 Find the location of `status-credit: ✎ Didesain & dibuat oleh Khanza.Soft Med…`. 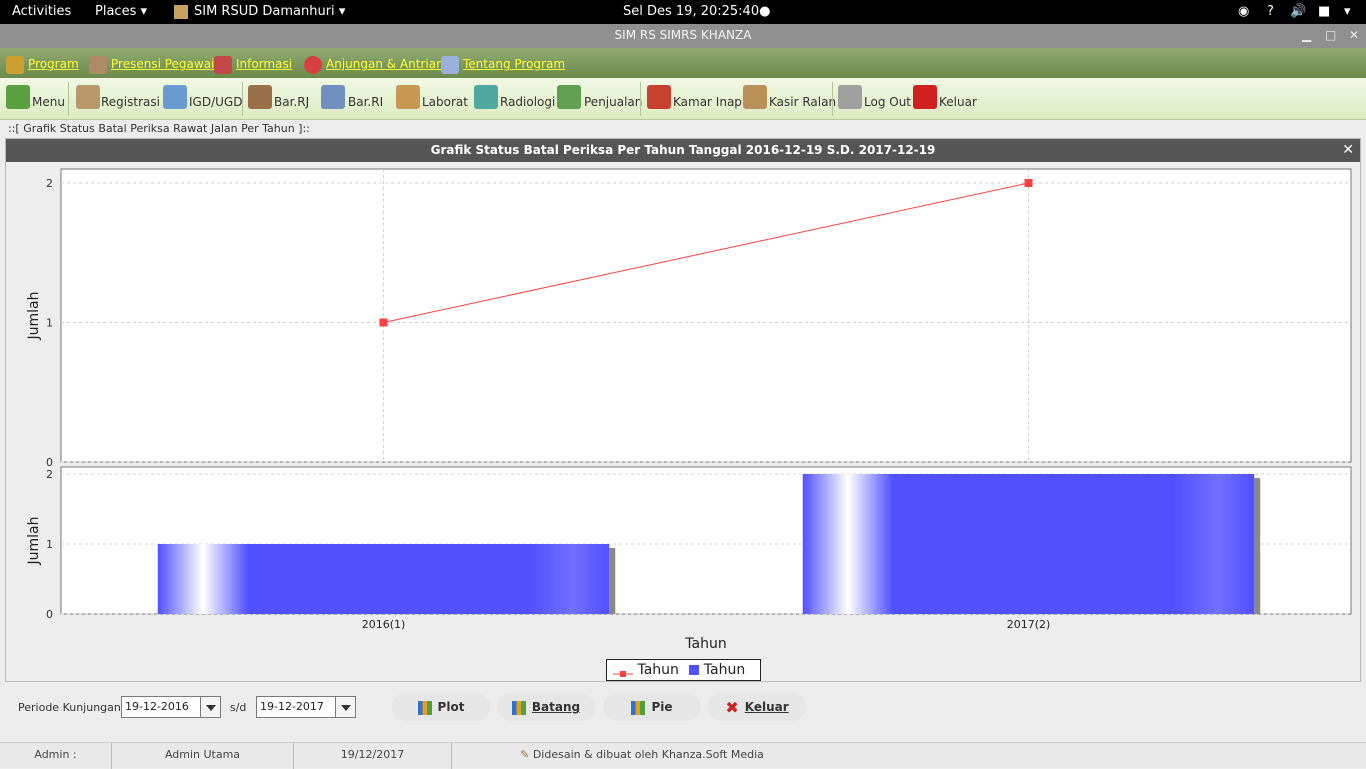

status-credit: ✎ Didesain & dibuat oleh Khanza.Soft Med… is located at coordinates (642, 756).